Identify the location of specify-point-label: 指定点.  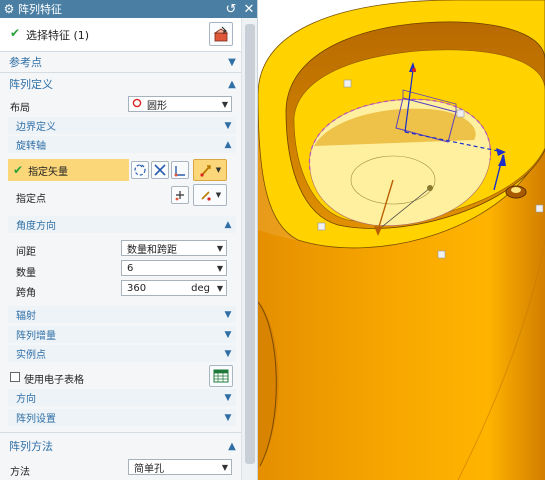
(31, 199).